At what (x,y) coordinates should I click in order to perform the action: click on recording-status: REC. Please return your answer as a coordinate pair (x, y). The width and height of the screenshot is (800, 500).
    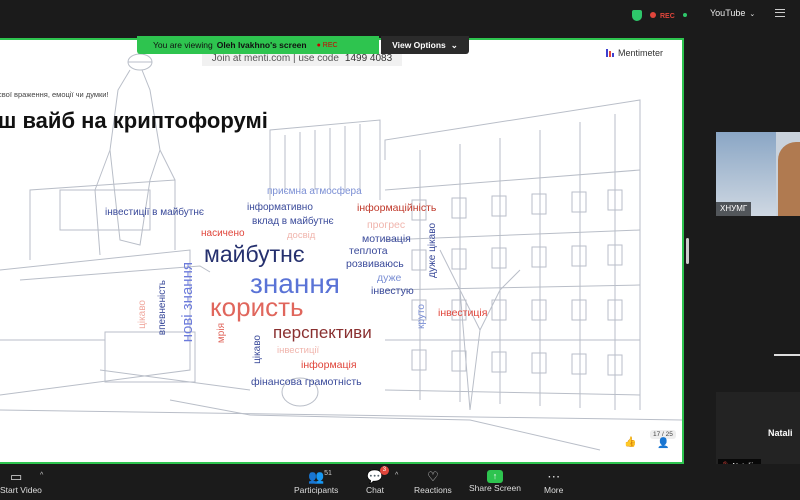
    Looking at the image, I should click on (659, 15).